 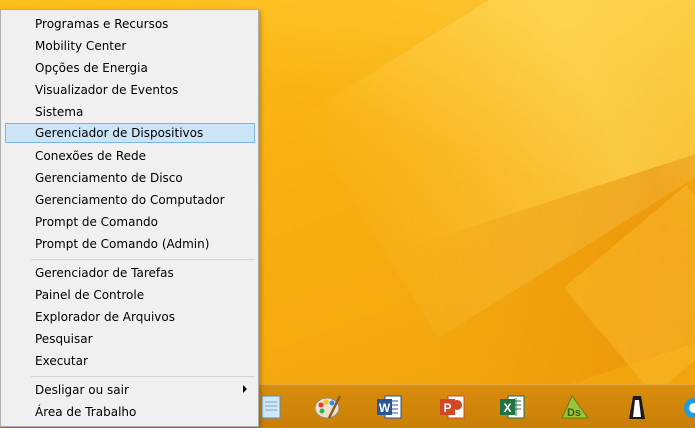 What do you see at coordinates (130, 46) in the screenshot?
I see `menu-item-mobility-center: Mobility Center` at bounding box center [130, 46].